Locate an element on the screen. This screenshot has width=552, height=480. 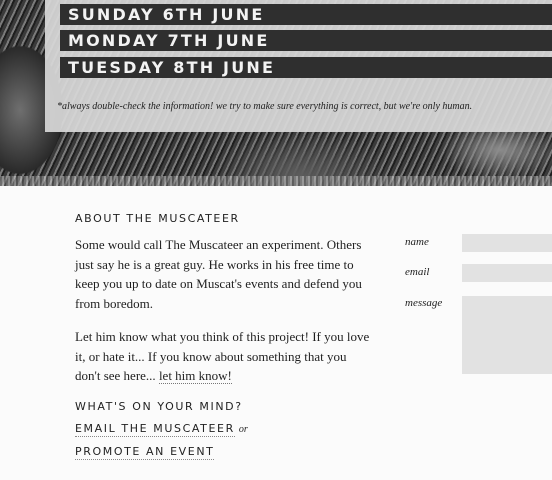
name-input is located at coordinates (507, 243).